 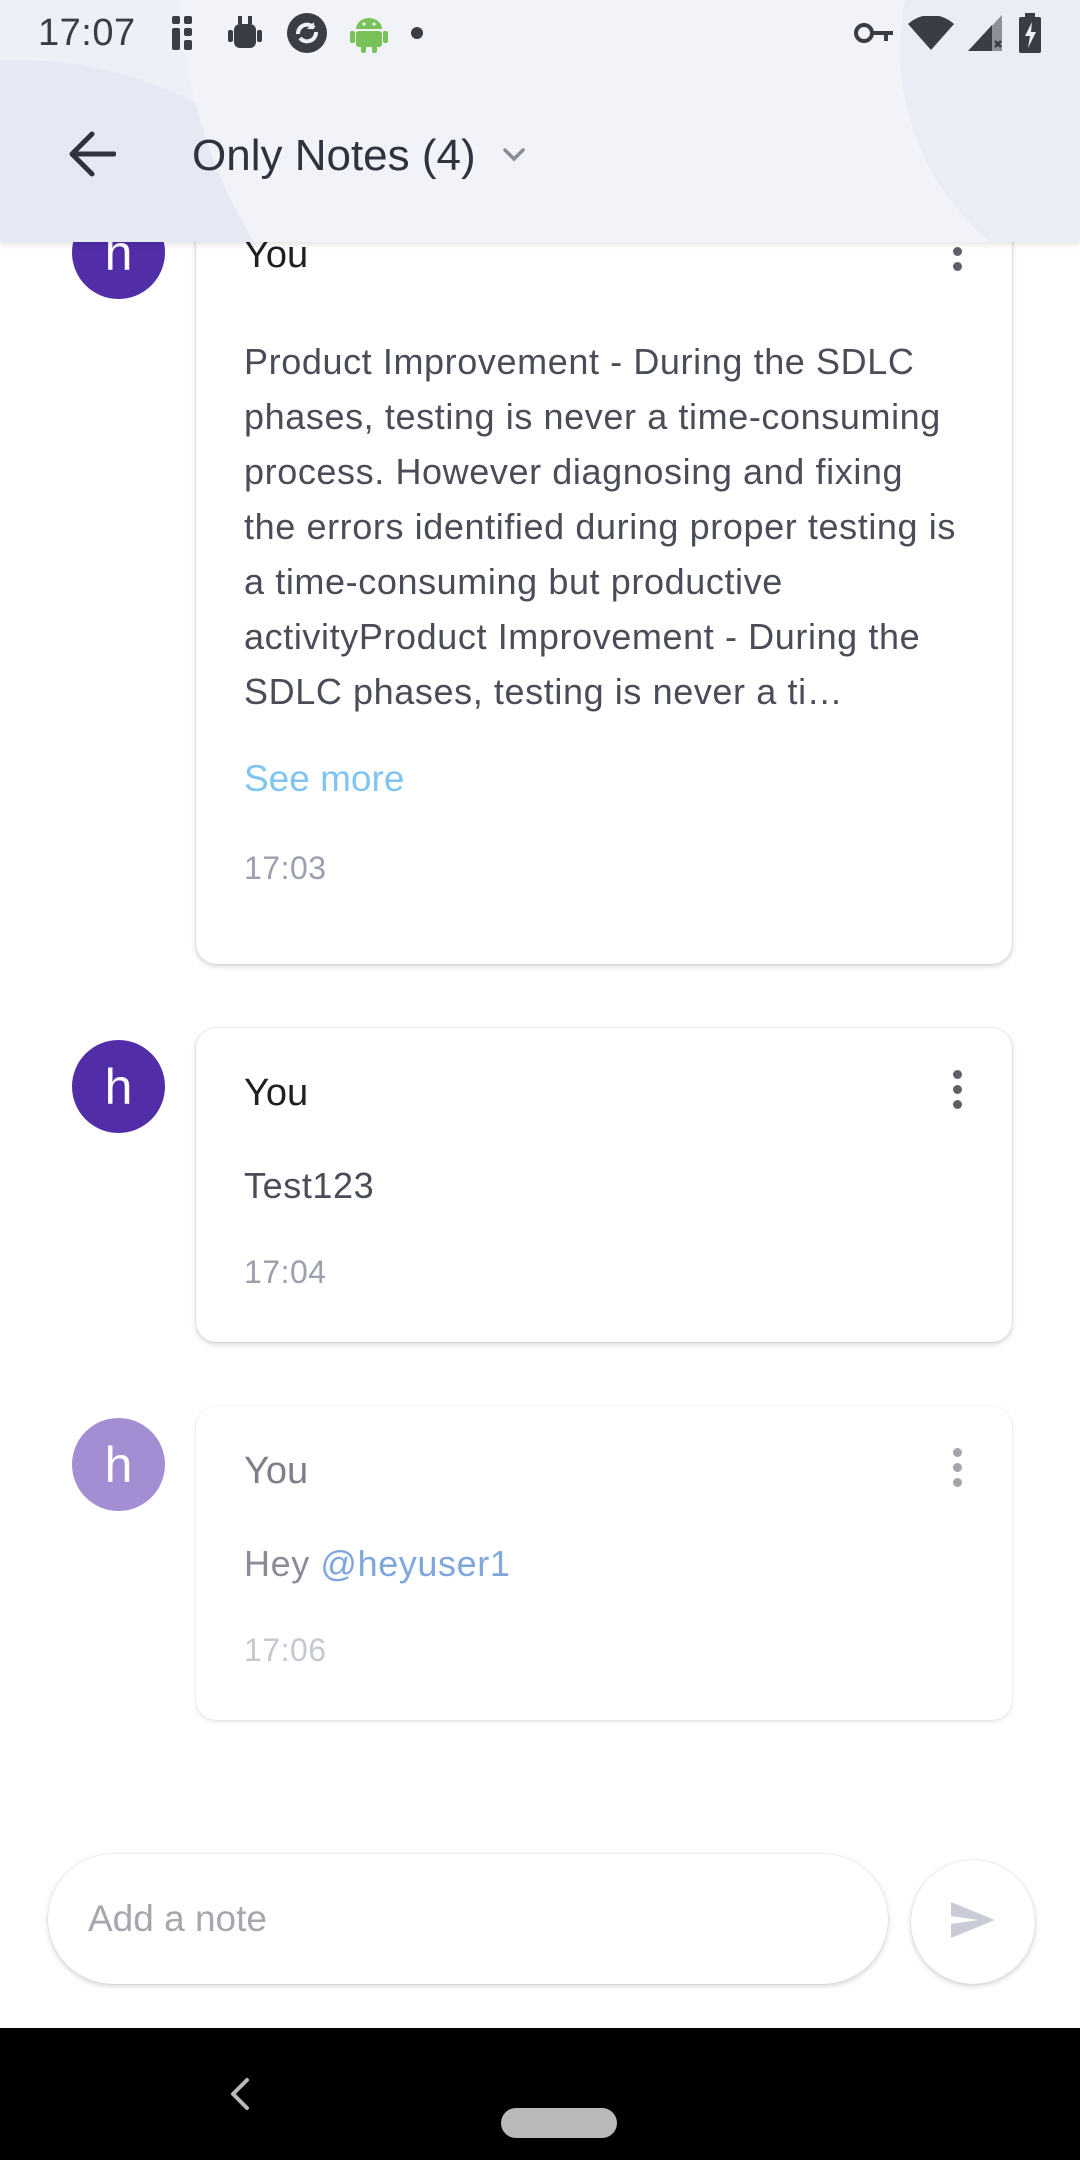 I want to click on filter-dropdown: Only Notes (4), so click(x=359, y=156).